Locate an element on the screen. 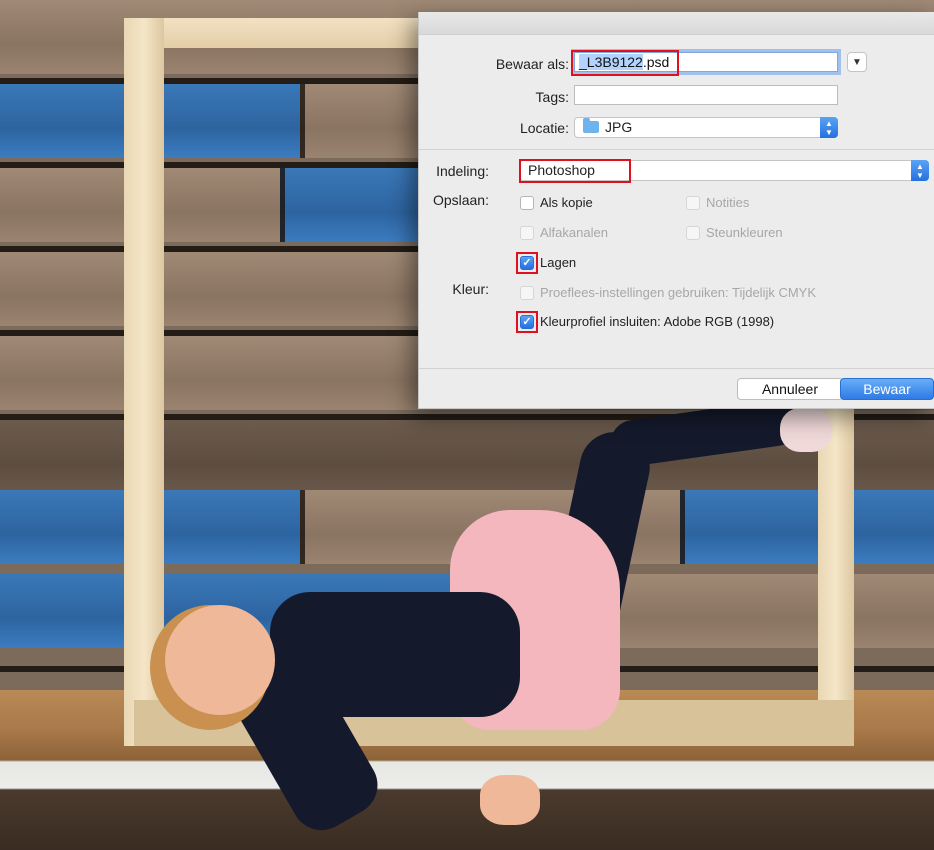 The width and height of the screenshot is (934, 850). spot-colors-label: Steunkleuren is located at coordinates (744, 232).